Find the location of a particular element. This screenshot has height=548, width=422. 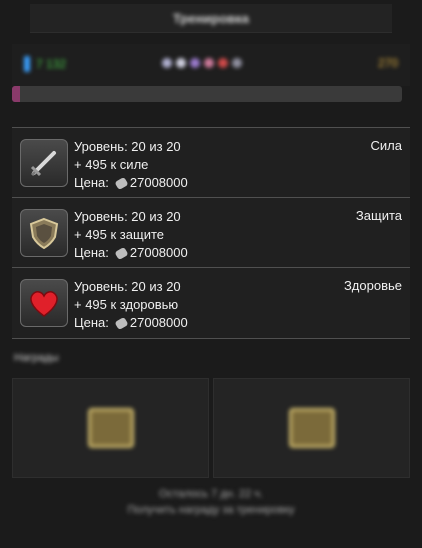

shield-icon is located at coordinates (44, 233).